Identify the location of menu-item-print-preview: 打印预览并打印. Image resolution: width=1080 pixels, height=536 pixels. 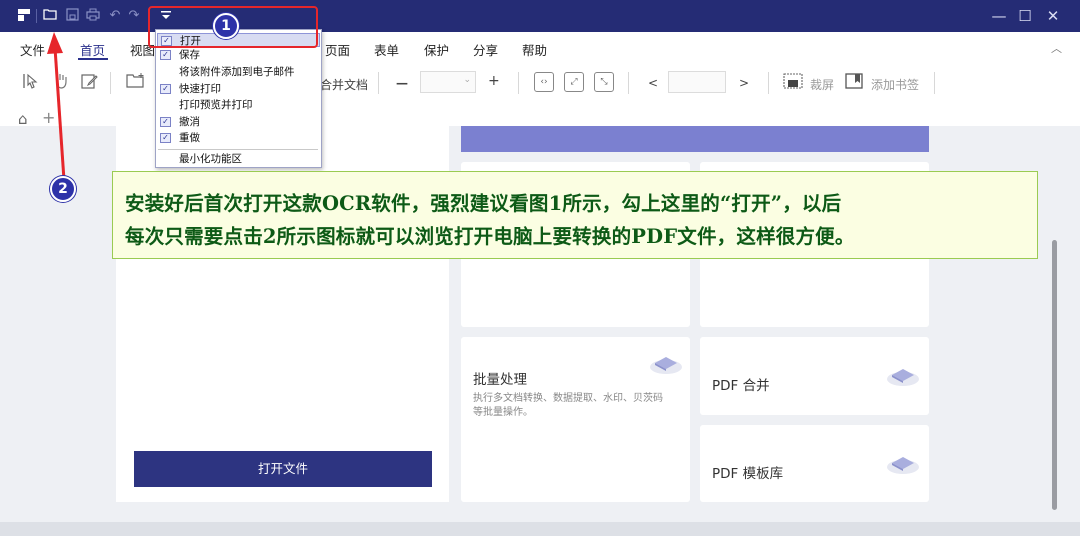
(238, 105).